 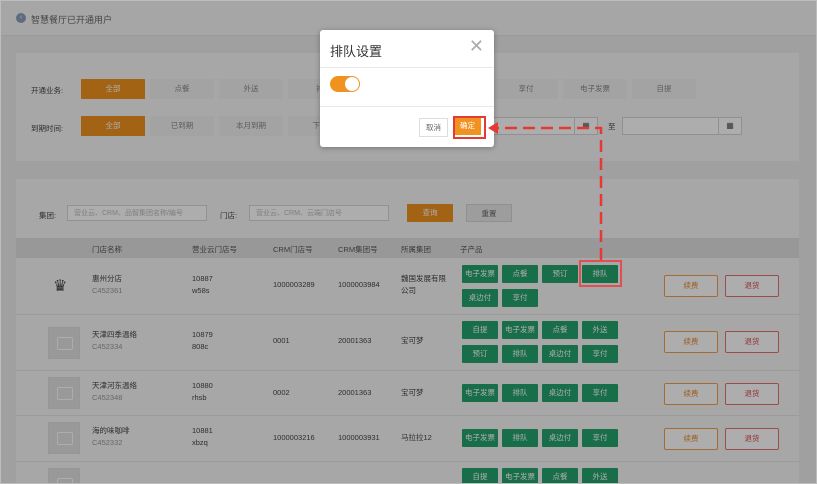 I want to click on annotation-arrow, so click(x=545, y=191).